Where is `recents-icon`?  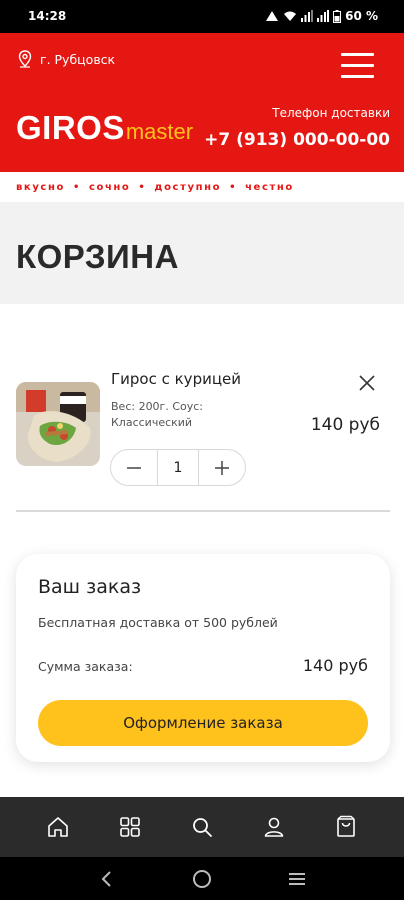
recents-icon is located at coordinates (296, 878).